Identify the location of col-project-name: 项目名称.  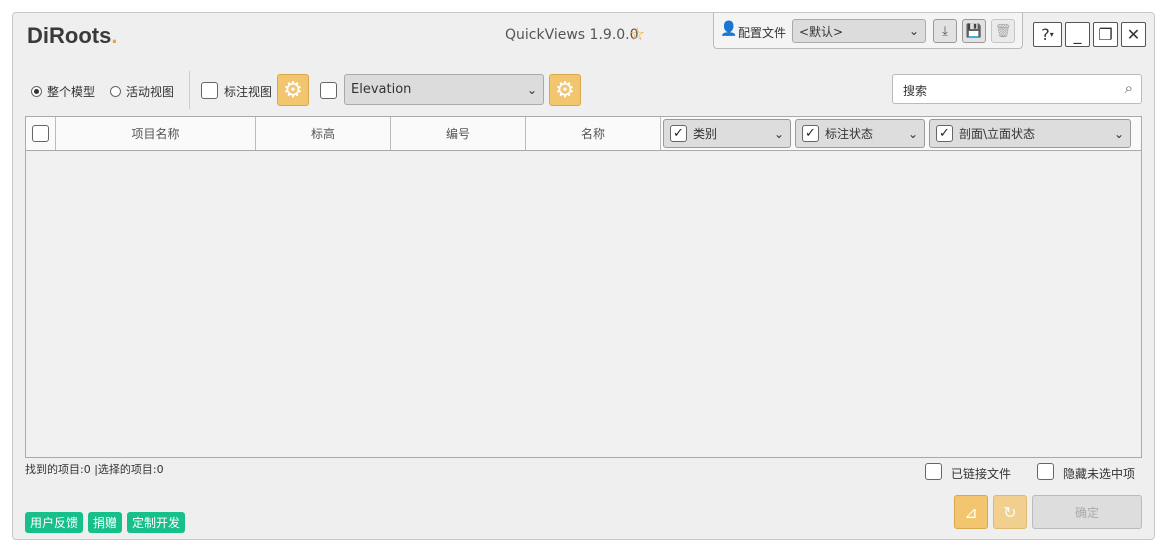
(156, 133).